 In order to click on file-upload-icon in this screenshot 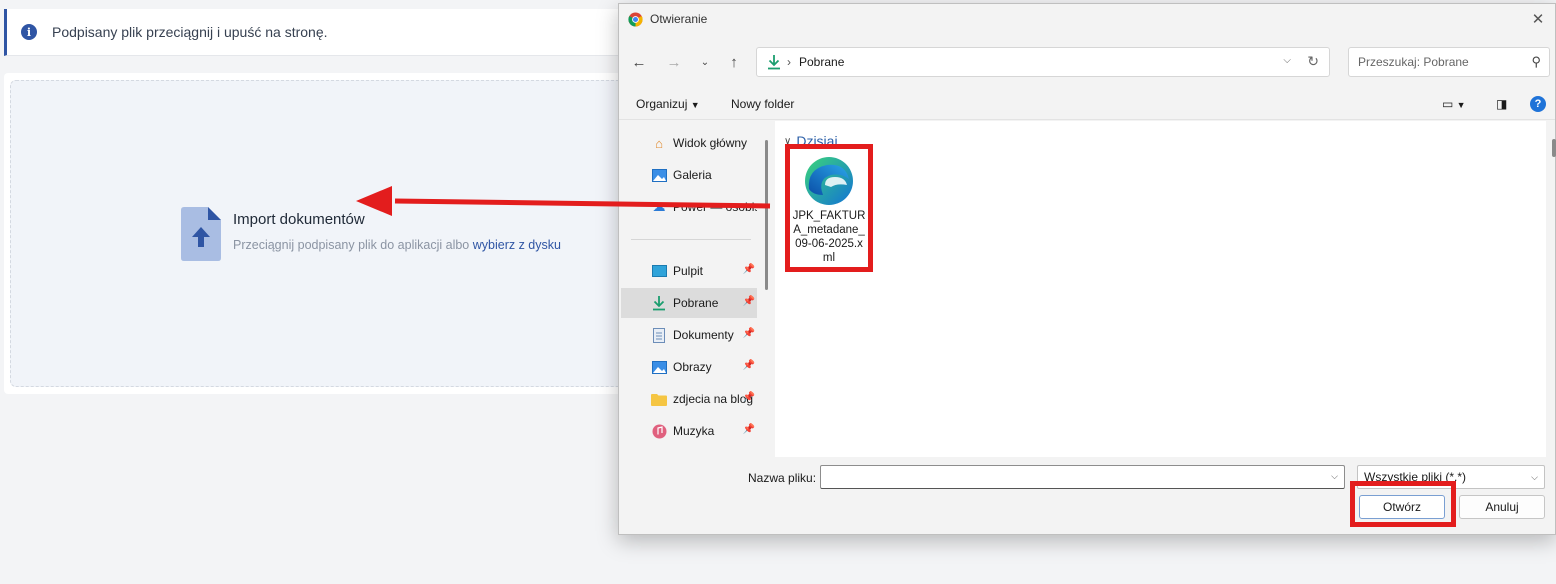, I will do `click(201, 234)`.